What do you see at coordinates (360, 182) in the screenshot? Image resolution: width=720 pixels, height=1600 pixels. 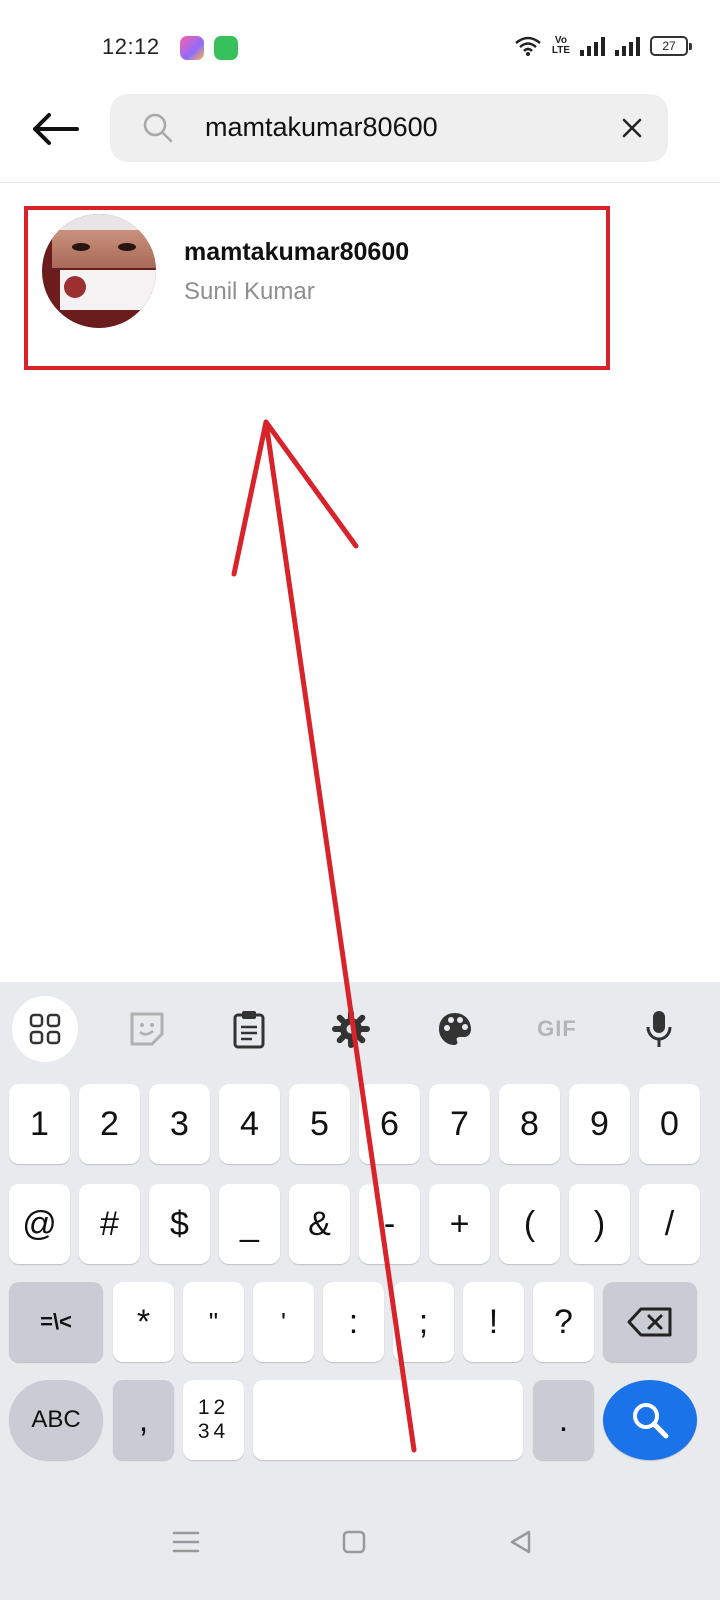 I see `header-divider` at bounding box center [360, 182].